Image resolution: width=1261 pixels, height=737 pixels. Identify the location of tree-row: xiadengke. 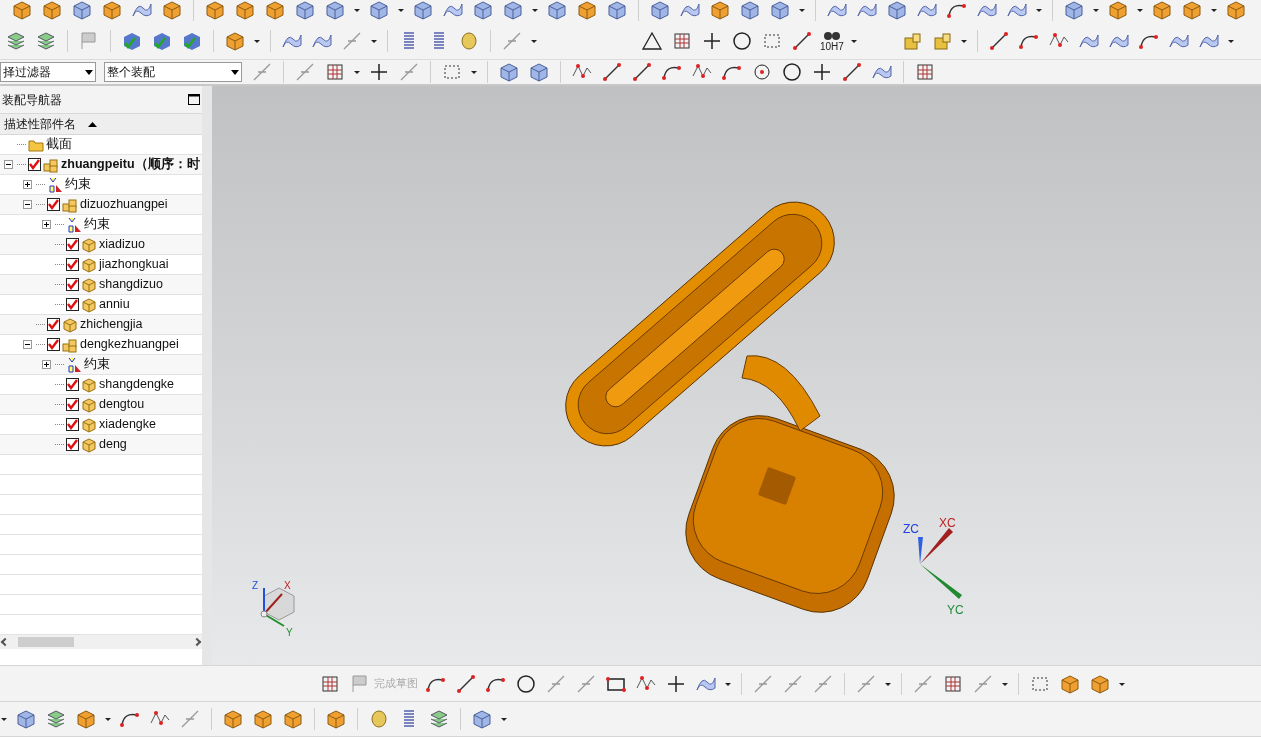
(101, 425).